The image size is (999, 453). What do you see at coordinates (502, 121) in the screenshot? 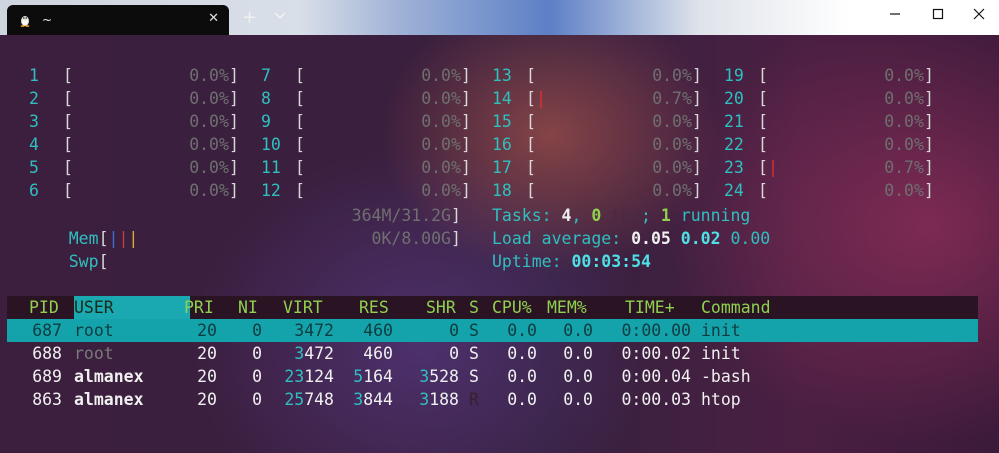
I see `cpu-id: 15` at bounding box center [502, 121].